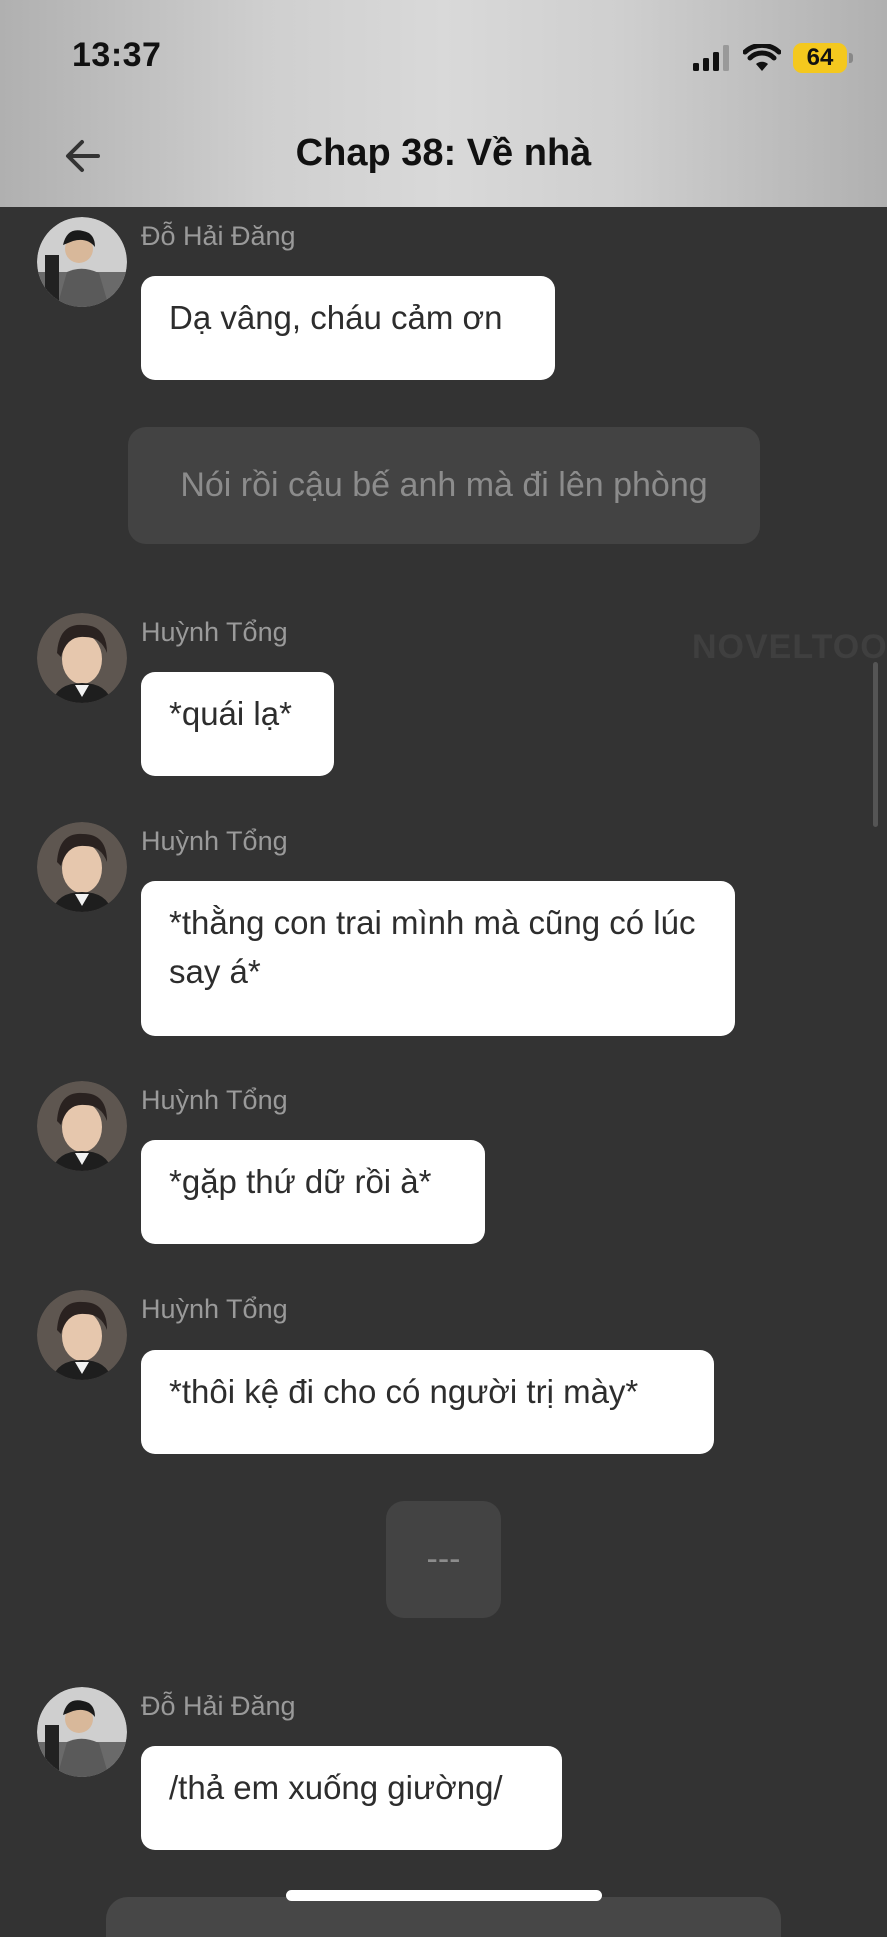 The image size is (887, 1937). Describe the element at coordinates (117, 55) in the screenshot. I see `status-time: 13:37` at that location.